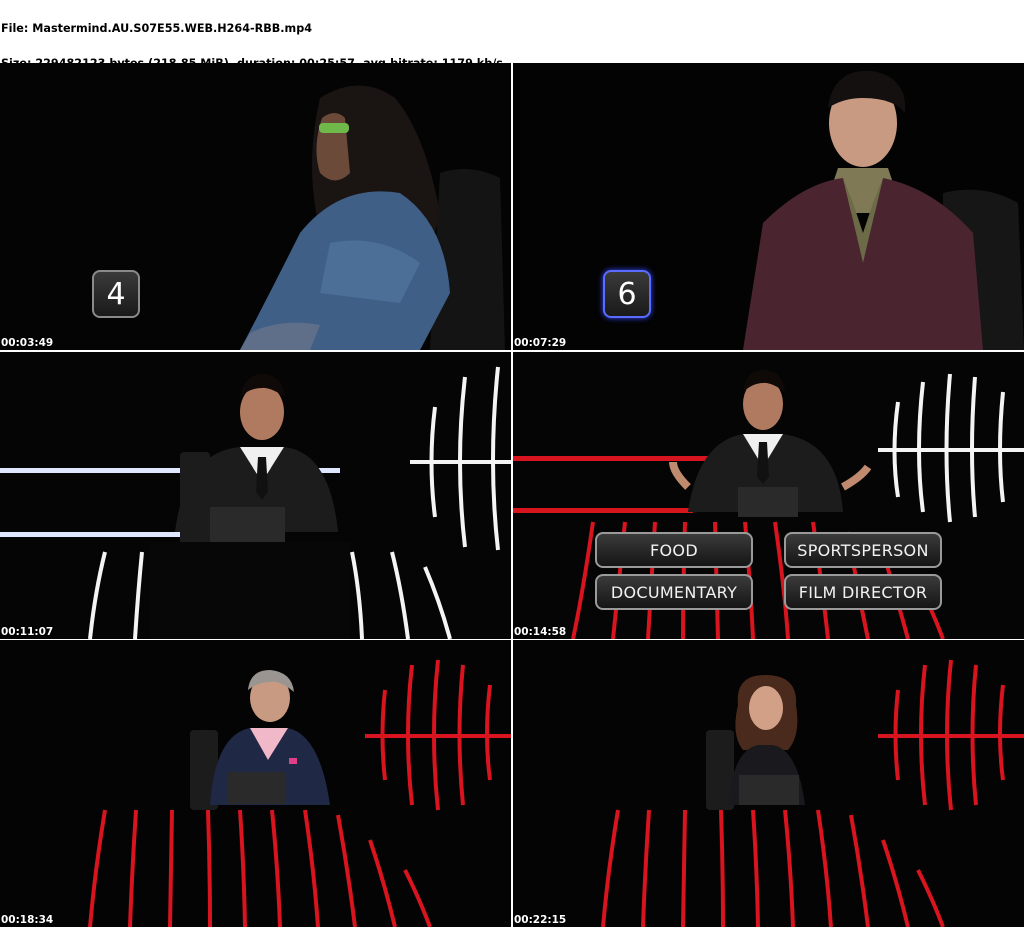 Image resolution: width=1024 pixels, height=927 pixels. I want to click on timestamp-label: 00:18:34, so click(27, 920).